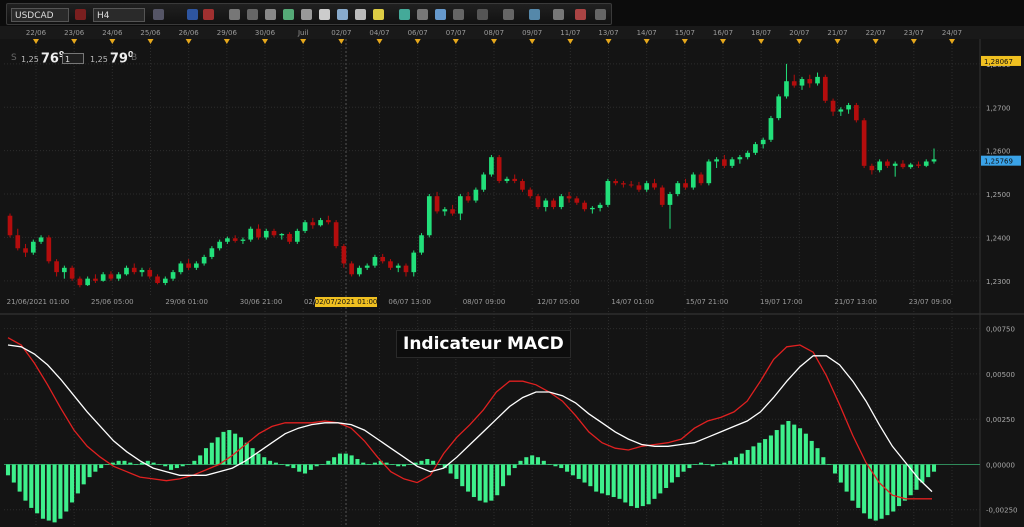 Image resolution: width=1024 pixels, height=527 pixels. Describe the element at coordinates (570, 33) in the screenshot. I see `top-date-label: 11/07` at that location.